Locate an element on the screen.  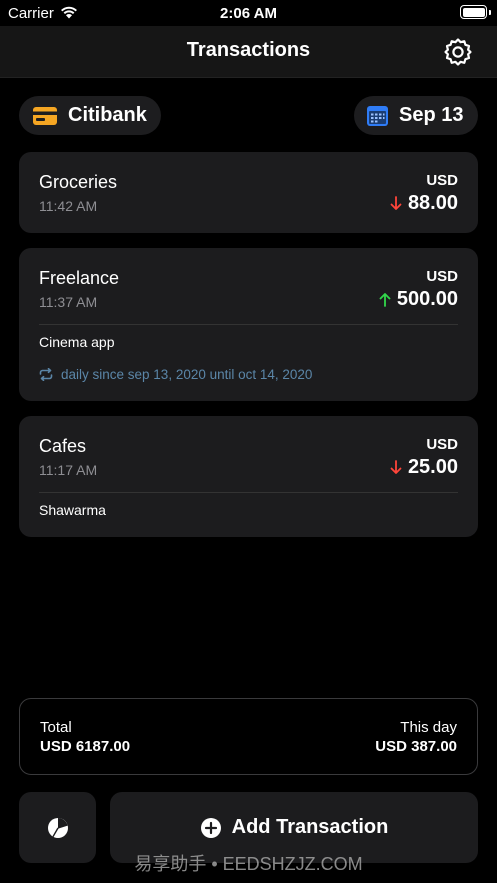
transaction-amount: 25.00 is located at coordinates (432, 467).